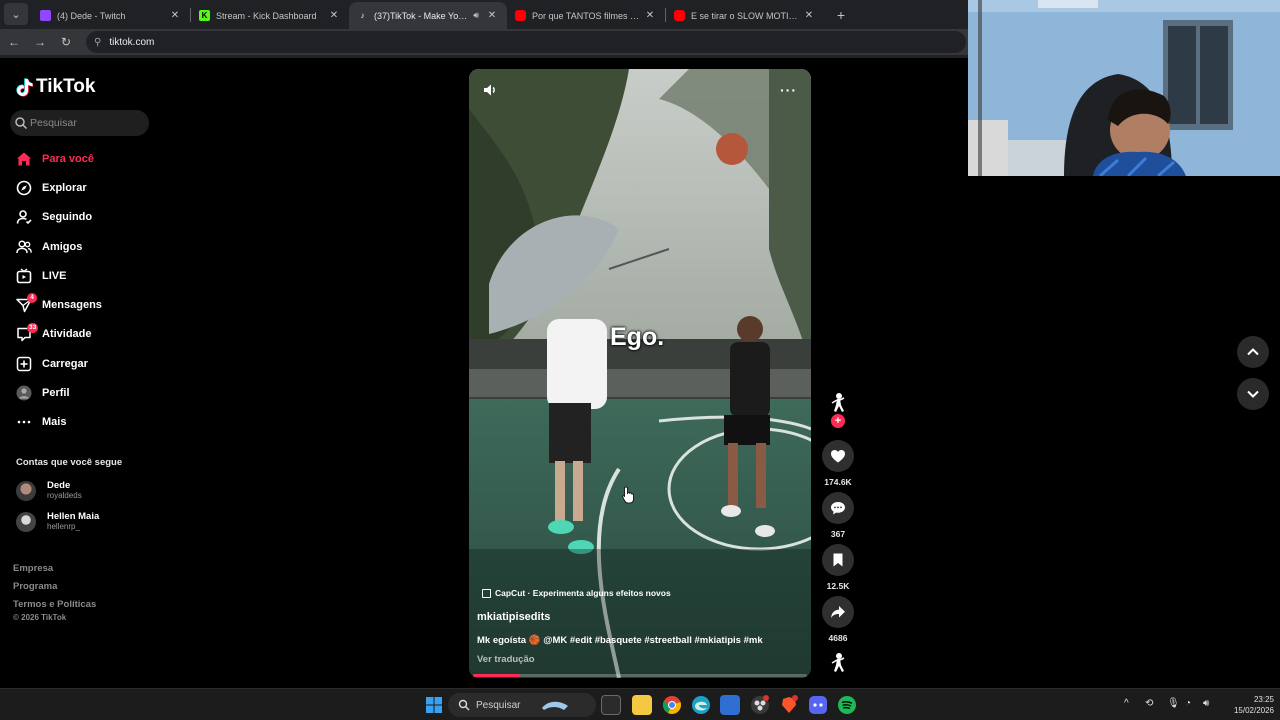  Describe the element at coordinates (79, 123) in the screenshot. I see `search-input: Pesquisar` at that location.